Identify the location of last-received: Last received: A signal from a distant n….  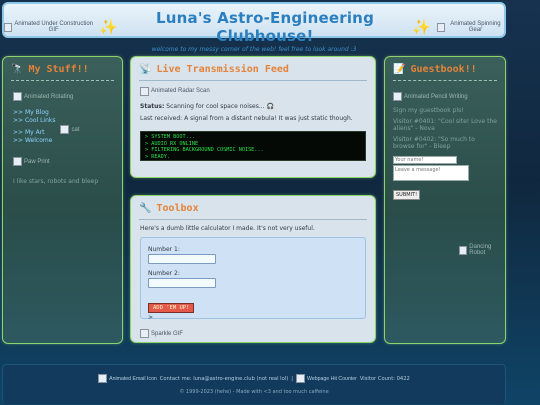
(246, 118).